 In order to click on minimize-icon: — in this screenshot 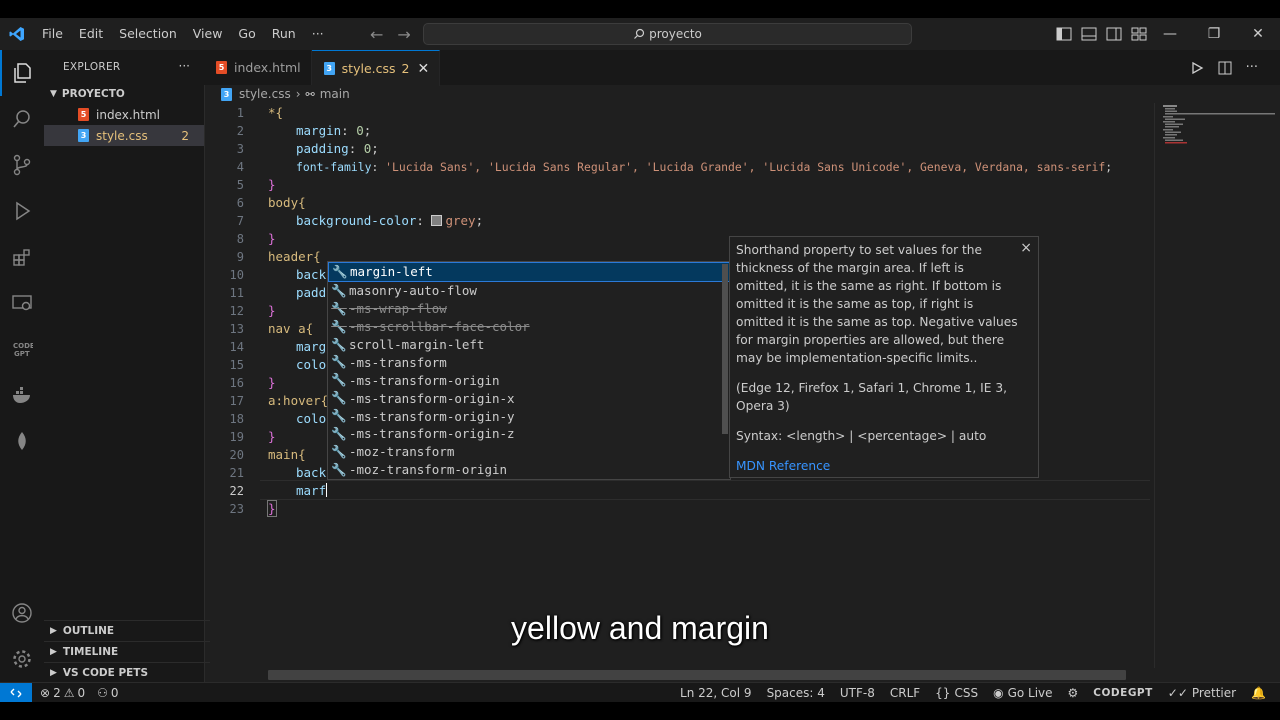, I will do `click(1170, 34)`.